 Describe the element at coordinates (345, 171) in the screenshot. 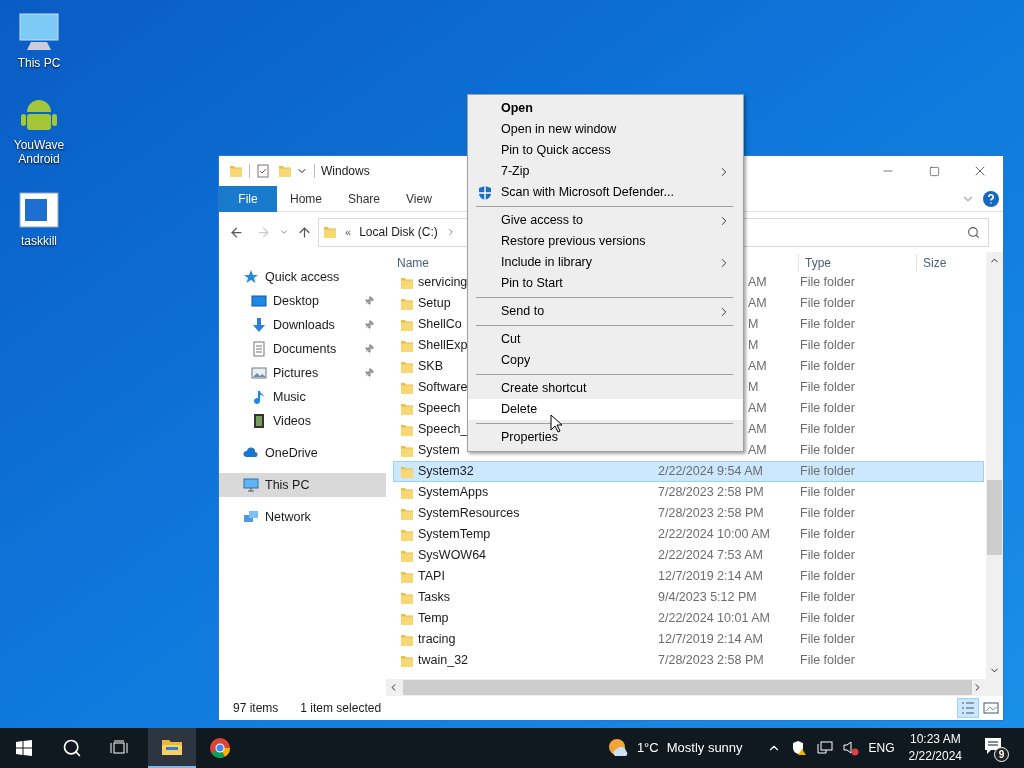

I see `window-title: Windows` at that location.